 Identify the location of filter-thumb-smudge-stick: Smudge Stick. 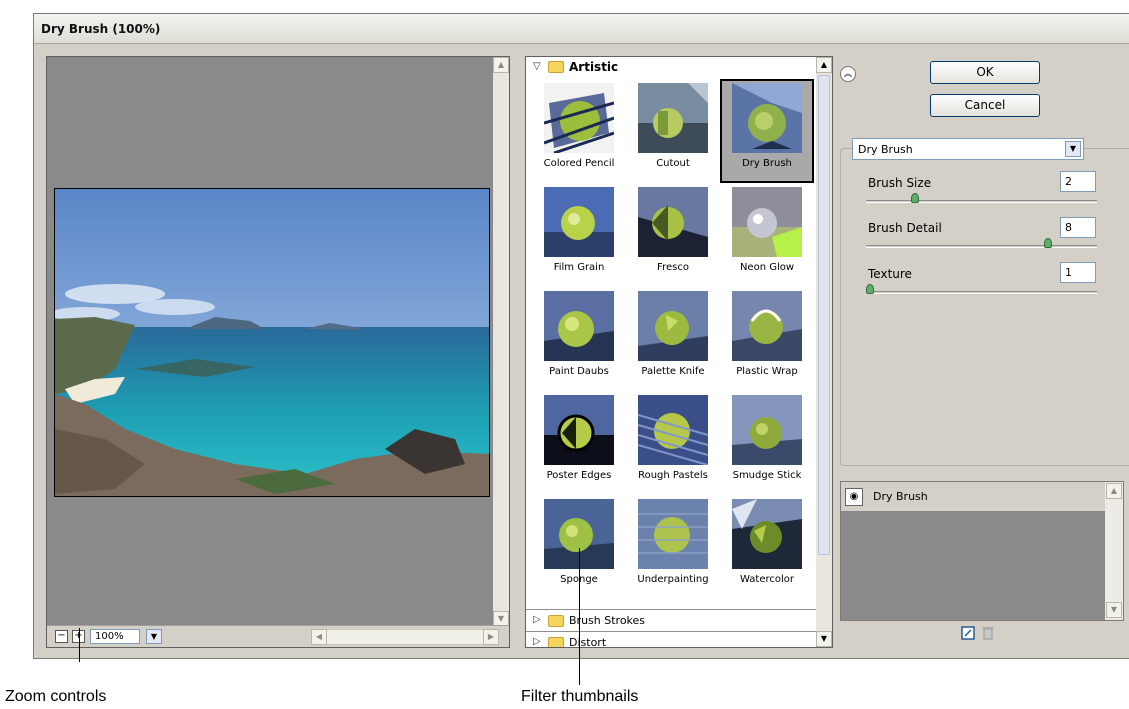
(767, 443).